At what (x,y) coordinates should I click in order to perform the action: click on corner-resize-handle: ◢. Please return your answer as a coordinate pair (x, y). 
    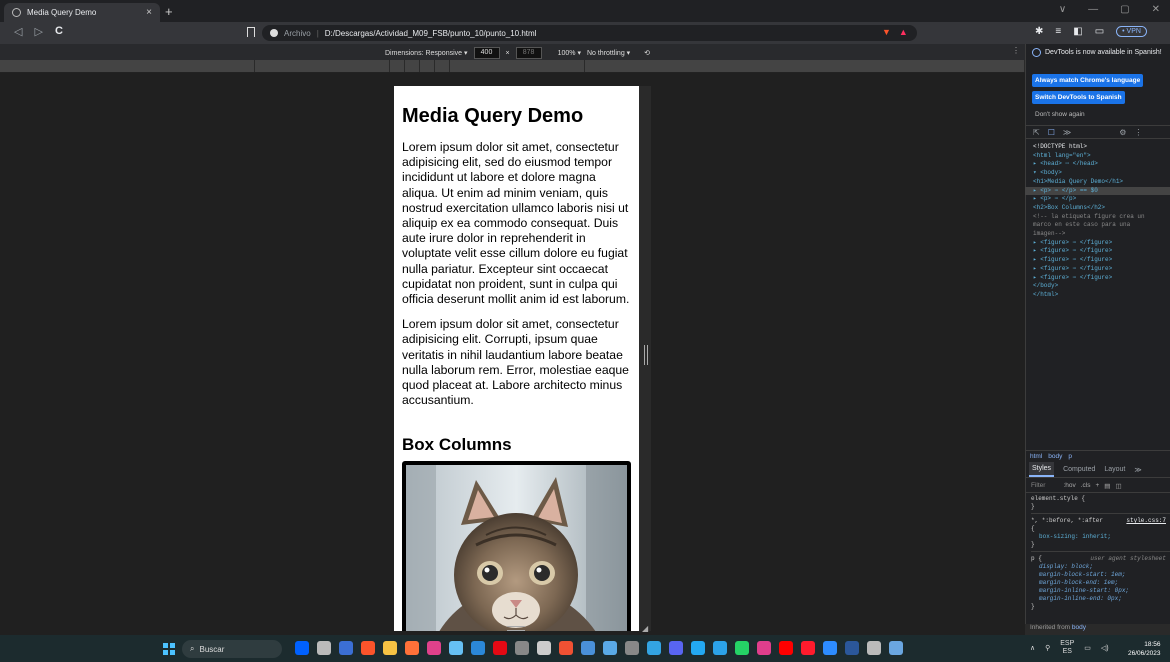
    Looking at the image, I should click on (645, 628).